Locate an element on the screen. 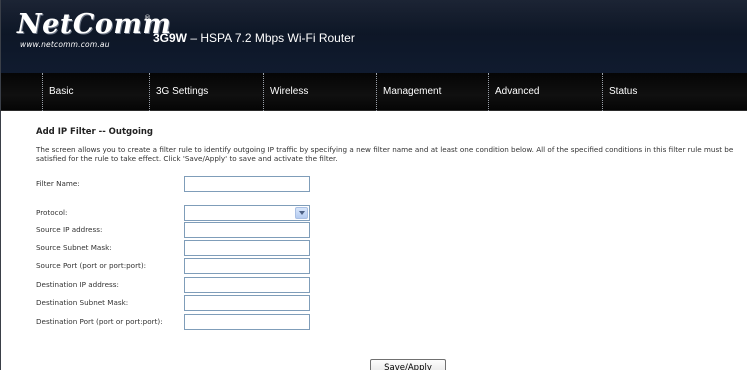 The width and height of the screenshot is (747, 370). product-title: 3G9W – HSPA 7.2 Mbps Wi-Fi Router is located at coordinates (254, 38).